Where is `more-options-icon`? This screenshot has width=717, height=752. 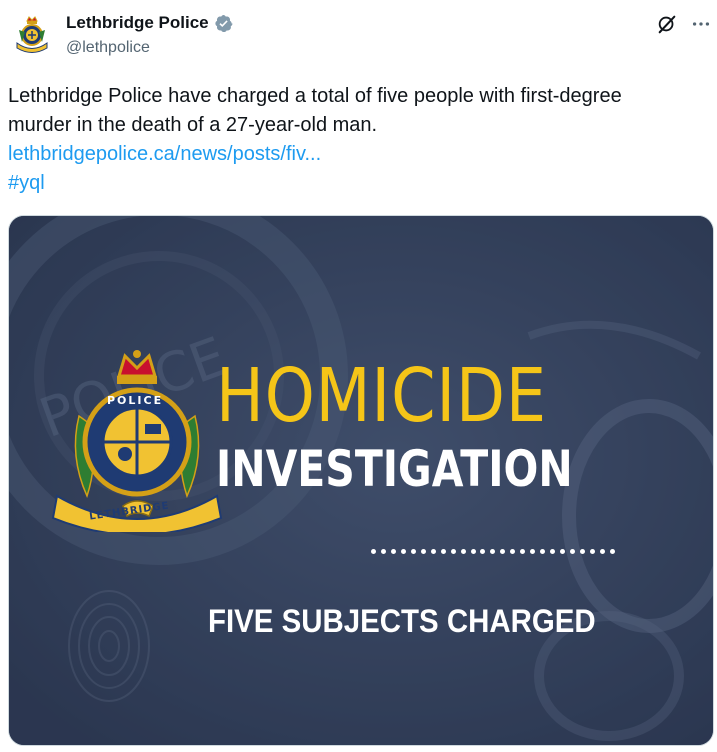
more-options-icon is located at coordinates (701, 24).